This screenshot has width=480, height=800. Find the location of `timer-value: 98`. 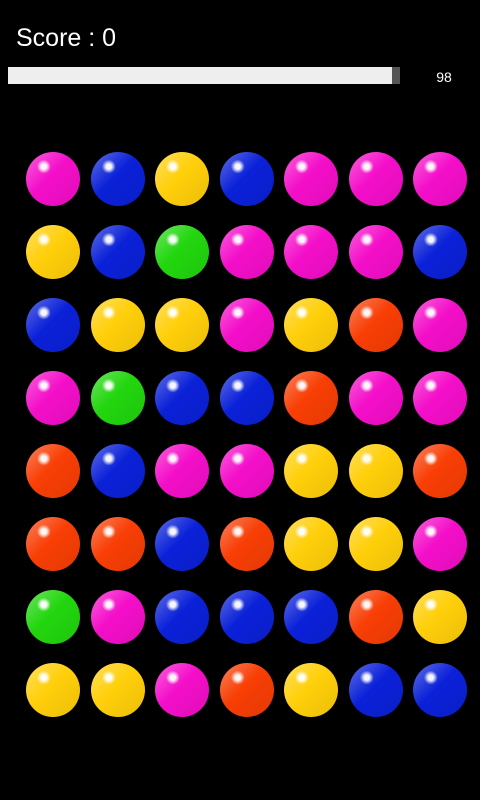

timer-value: 98 is located at coordinates (444, 77).